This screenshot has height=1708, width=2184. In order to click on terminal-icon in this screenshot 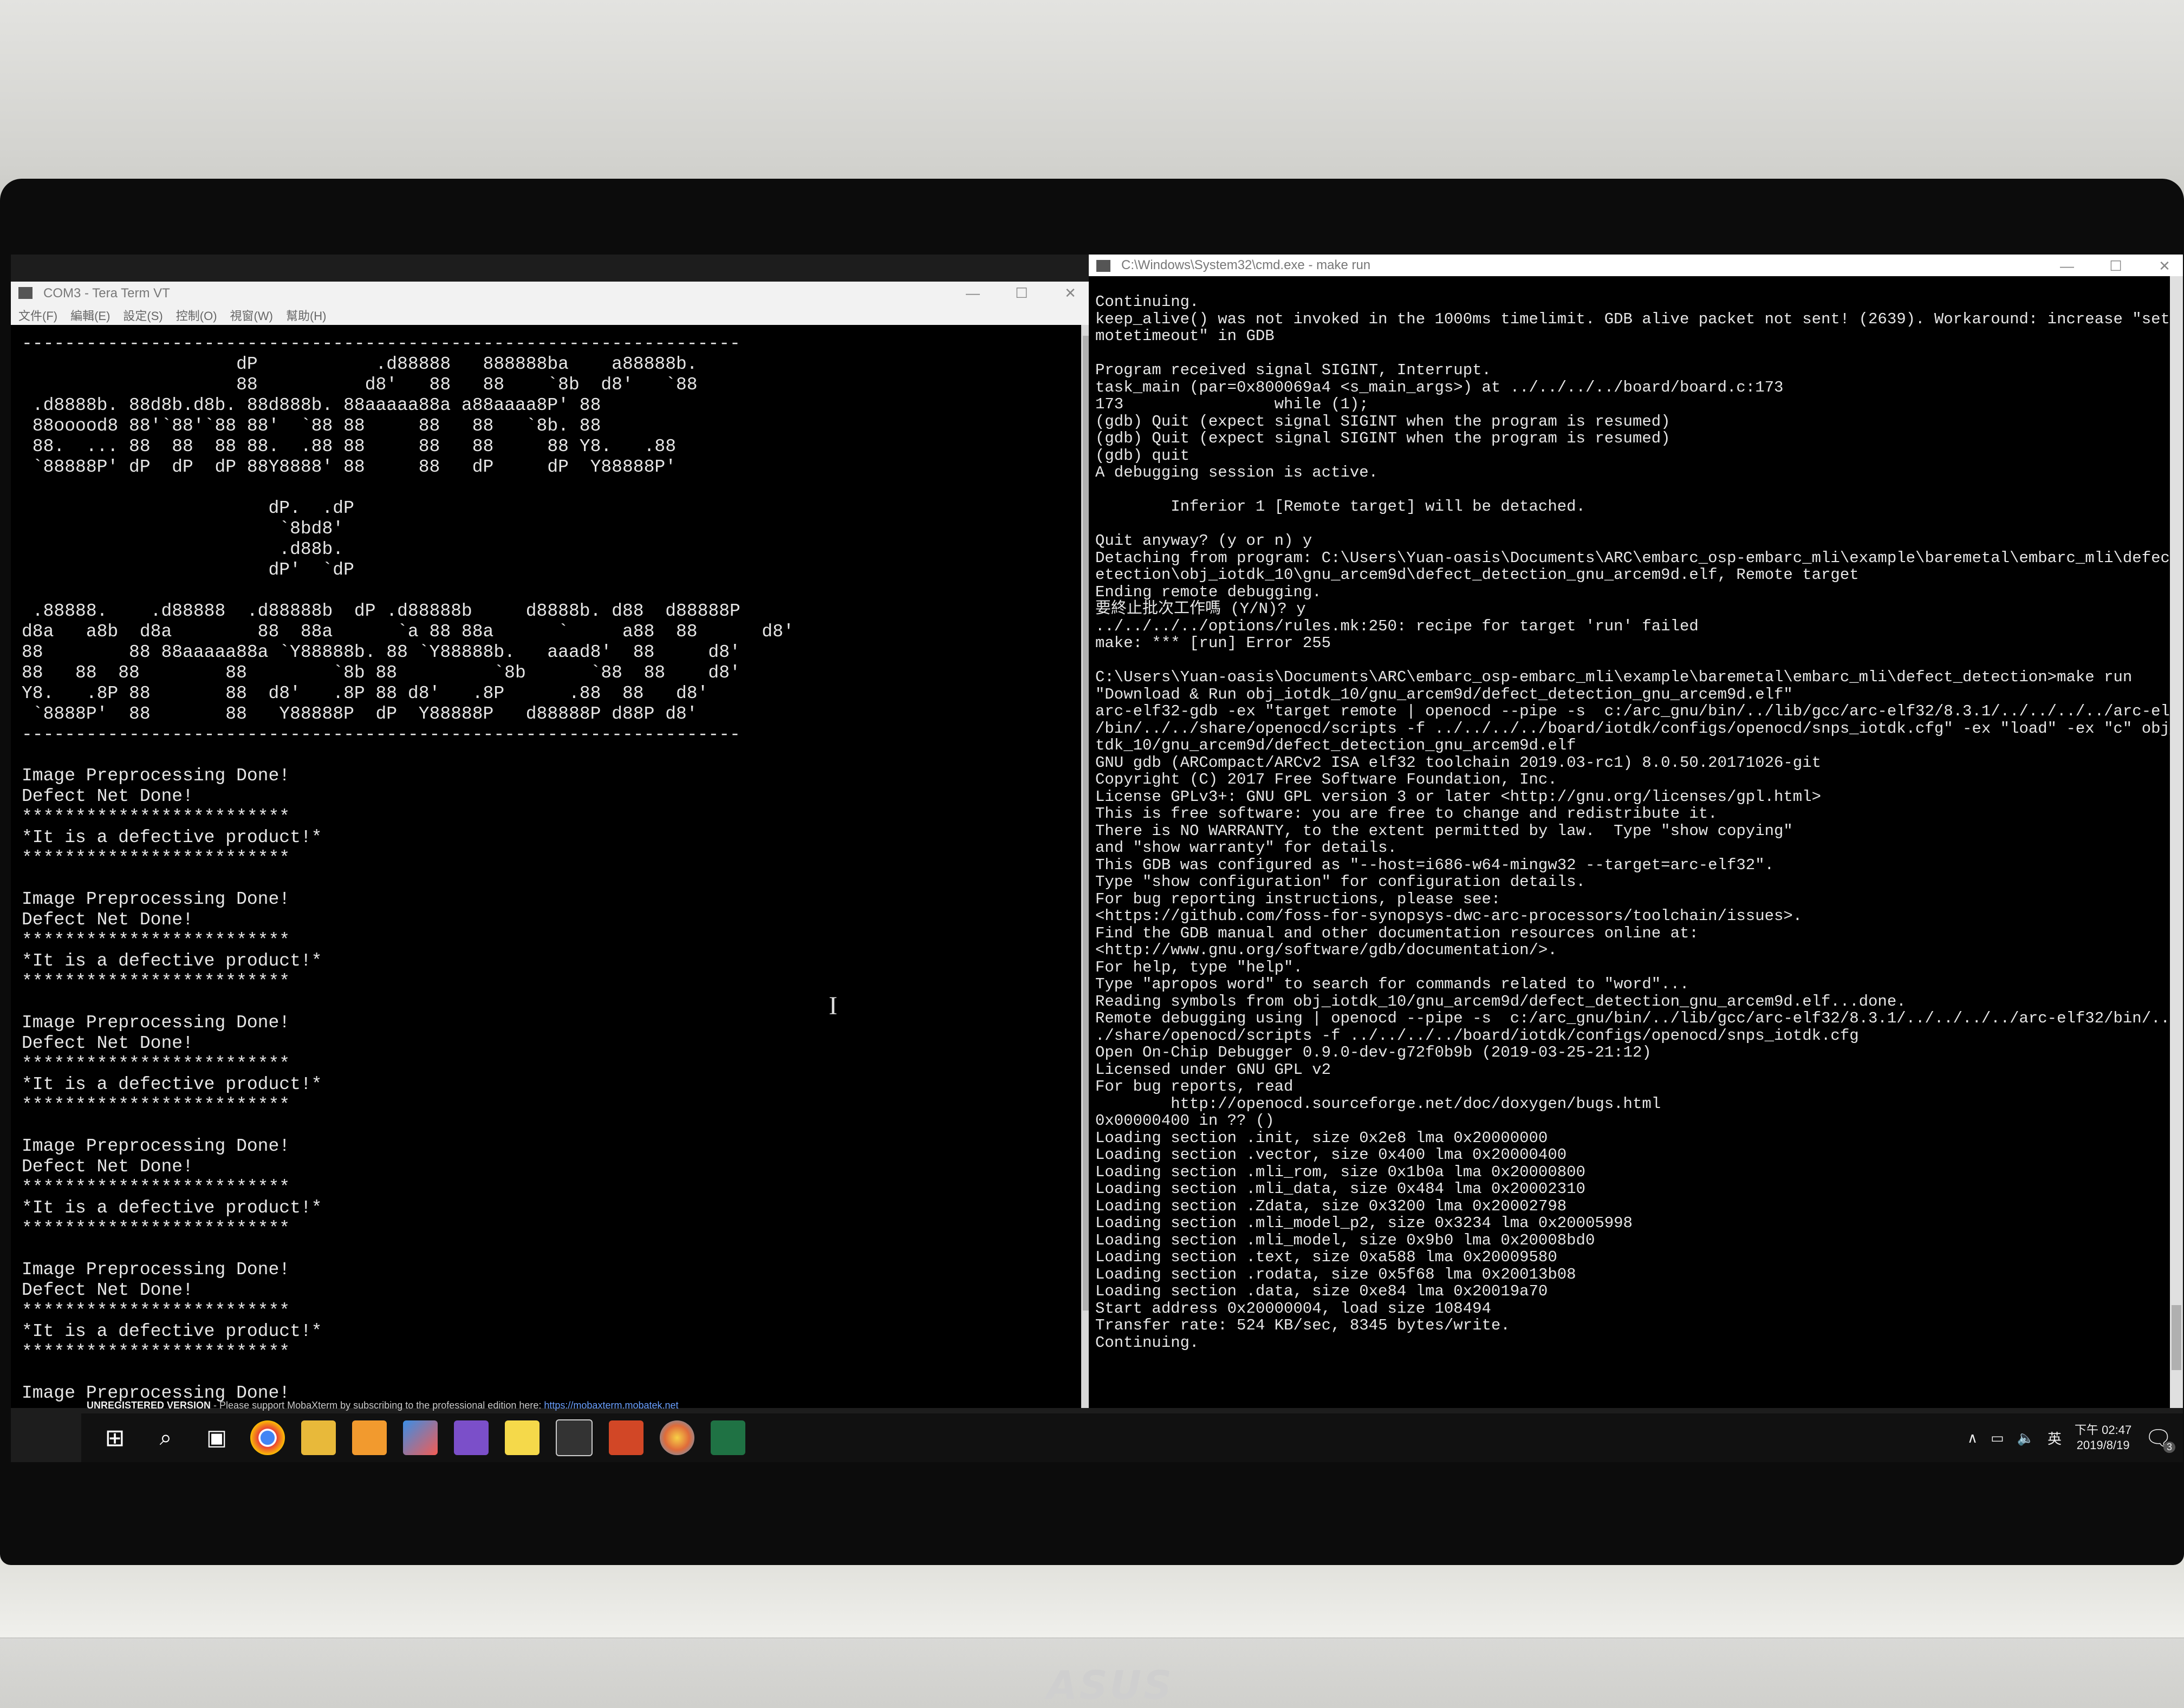, I will do `click(574, 1438)`.